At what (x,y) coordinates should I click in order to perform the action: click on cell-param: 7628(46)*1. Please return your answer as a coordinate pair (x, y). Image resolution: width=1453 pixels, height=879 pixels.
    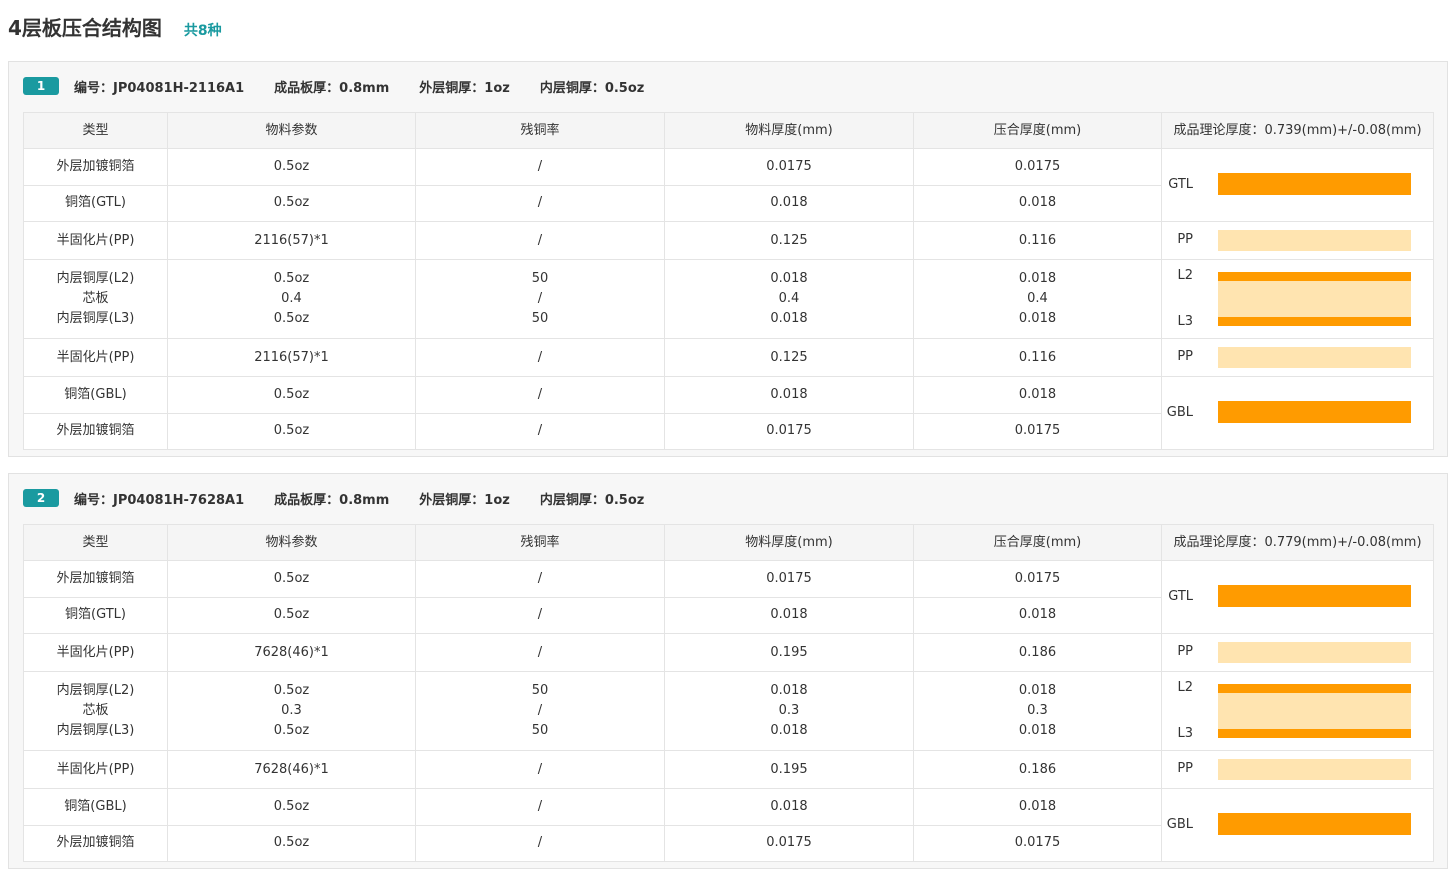
    Looking at the image, I should click on (291, 652).